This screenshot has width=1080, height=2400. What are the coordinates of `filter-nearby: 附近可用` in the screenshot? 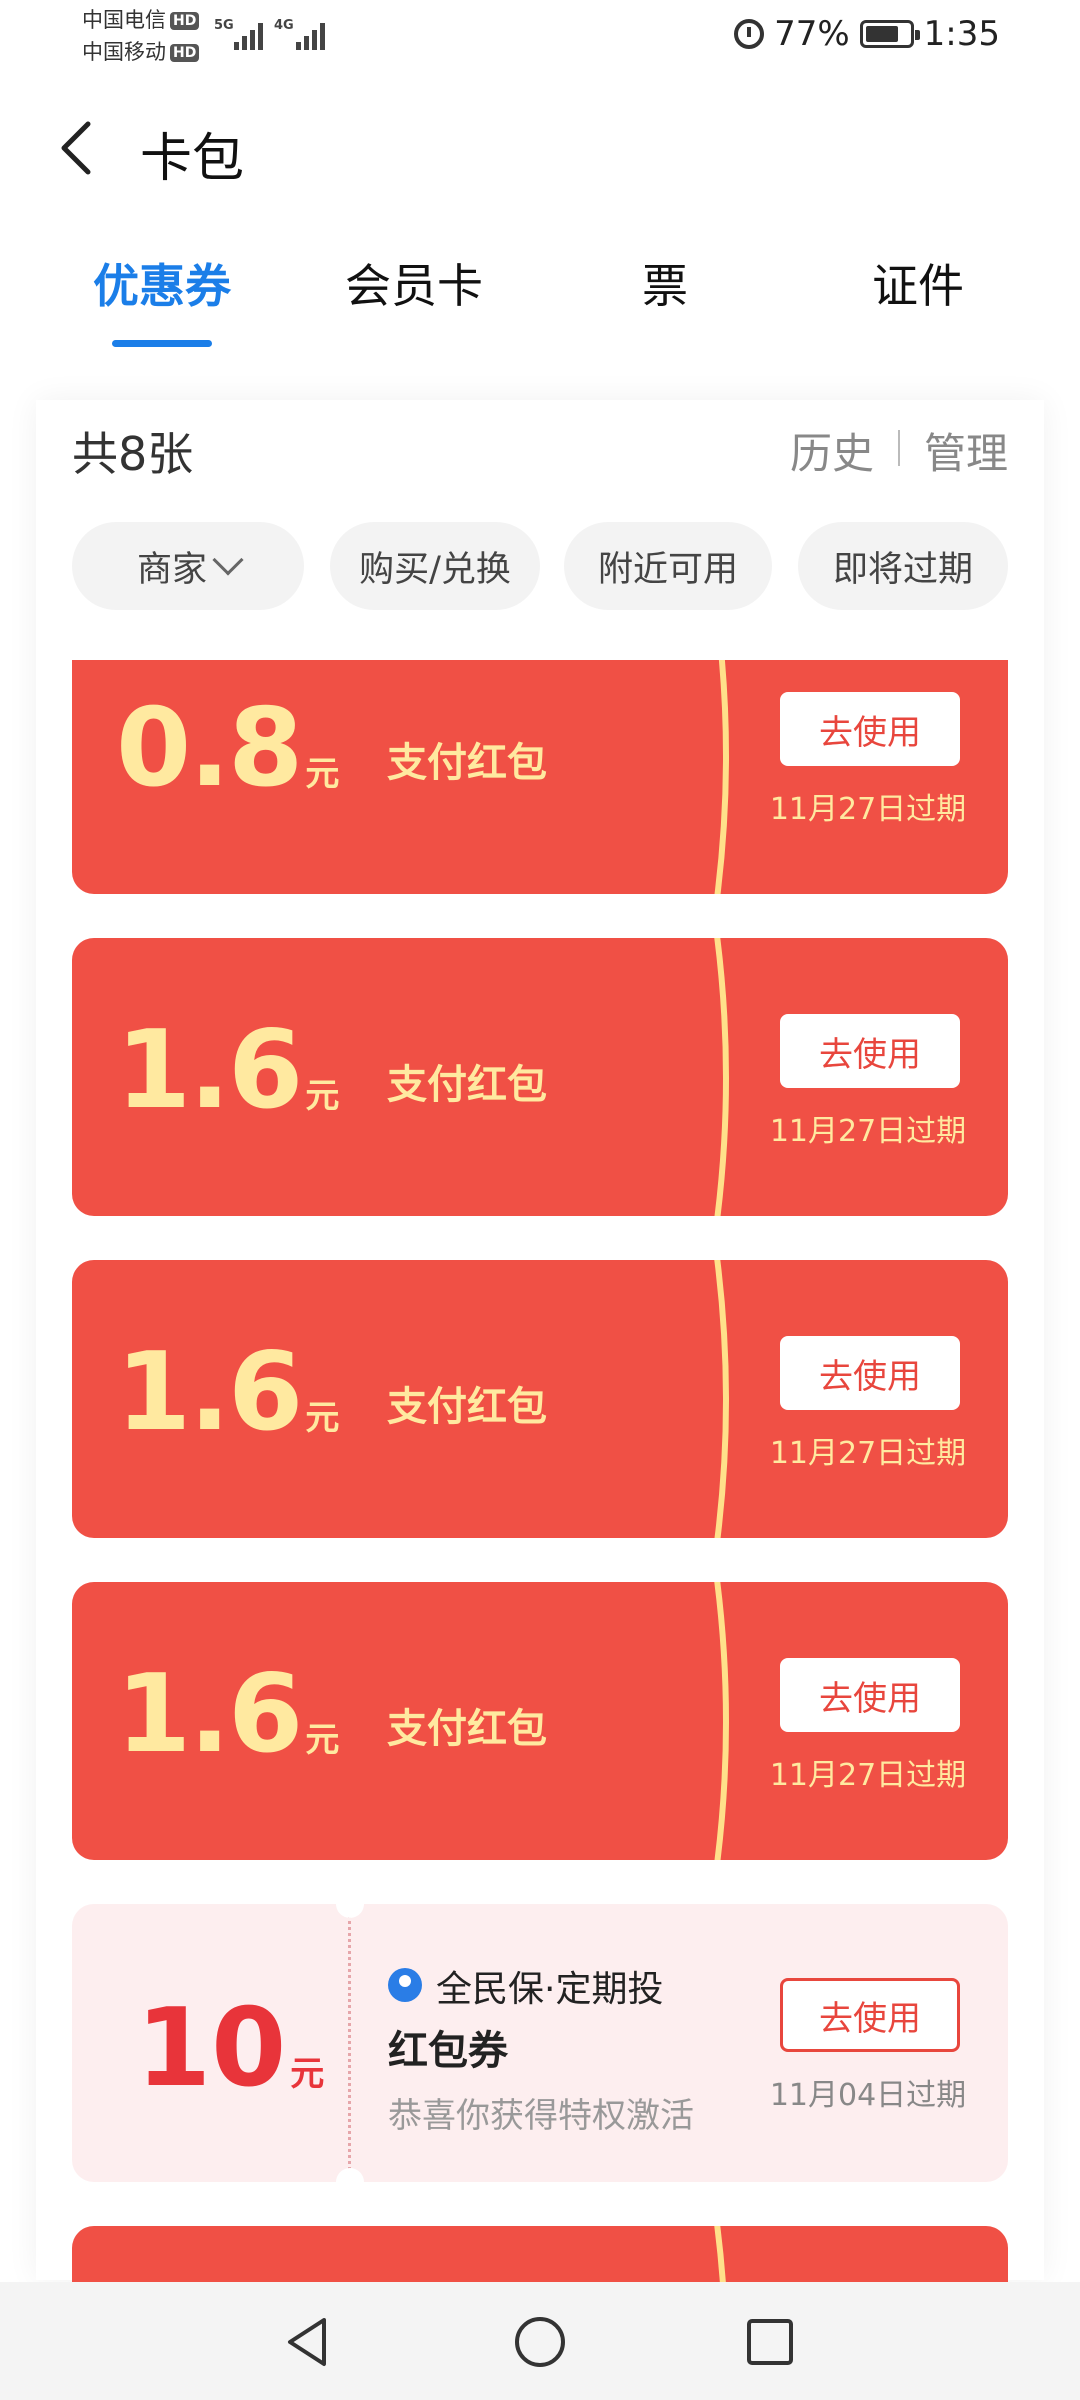 It's located at (668, 566).